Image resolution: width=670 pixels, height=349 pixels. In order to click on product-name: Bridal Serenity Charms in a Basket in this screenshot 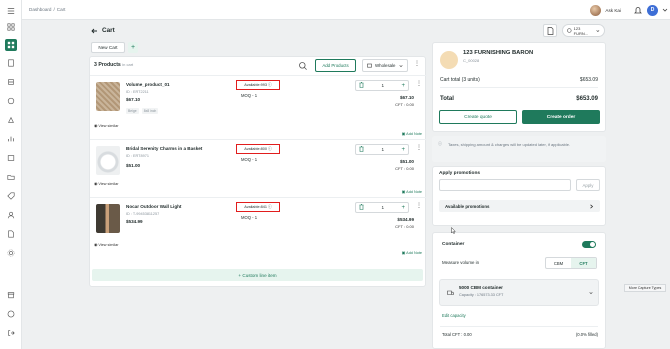, I will do `click(164, 148)`.